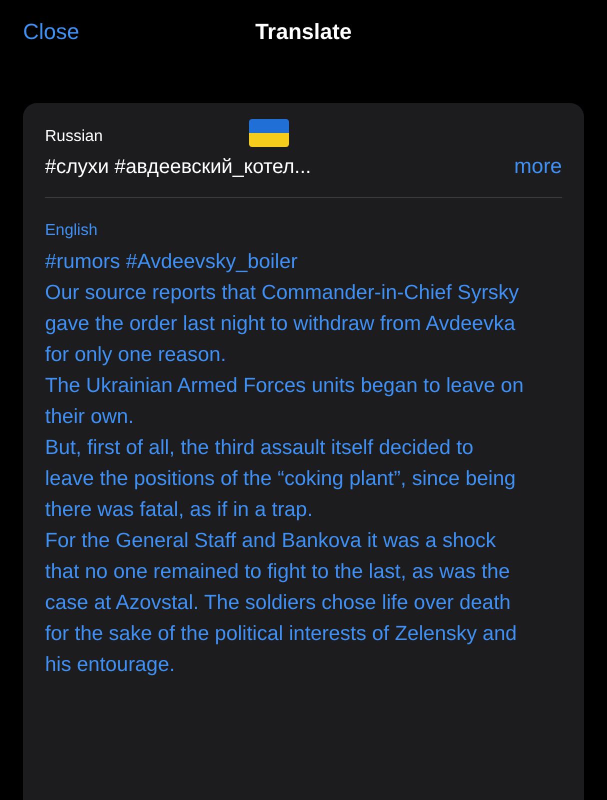  Describe the element at coordinates (172, 262) in the screenshot. I see `translated-paragraph: #rumors #Avdeevsky_boiler` at that location.